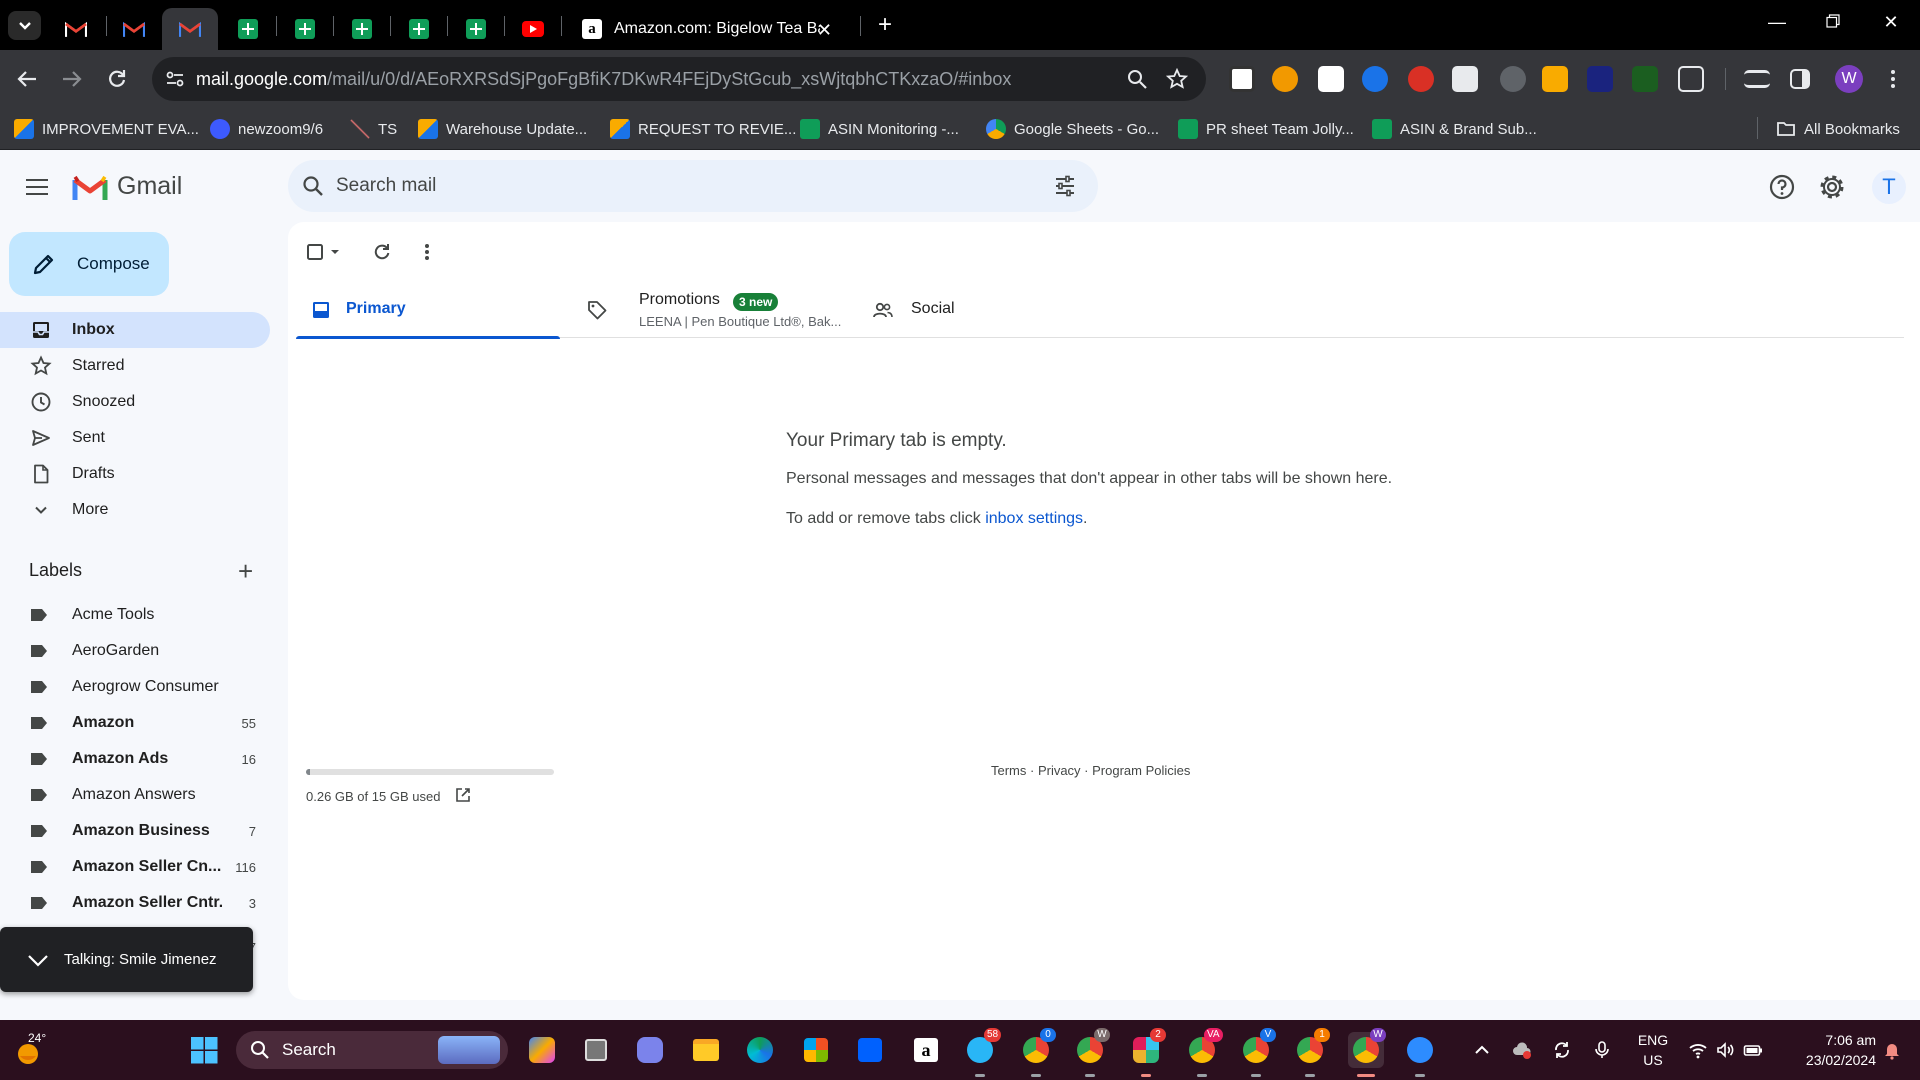 The image size is (1920, 1080). I want to click on open-in-new-icon, so click(463, 795).